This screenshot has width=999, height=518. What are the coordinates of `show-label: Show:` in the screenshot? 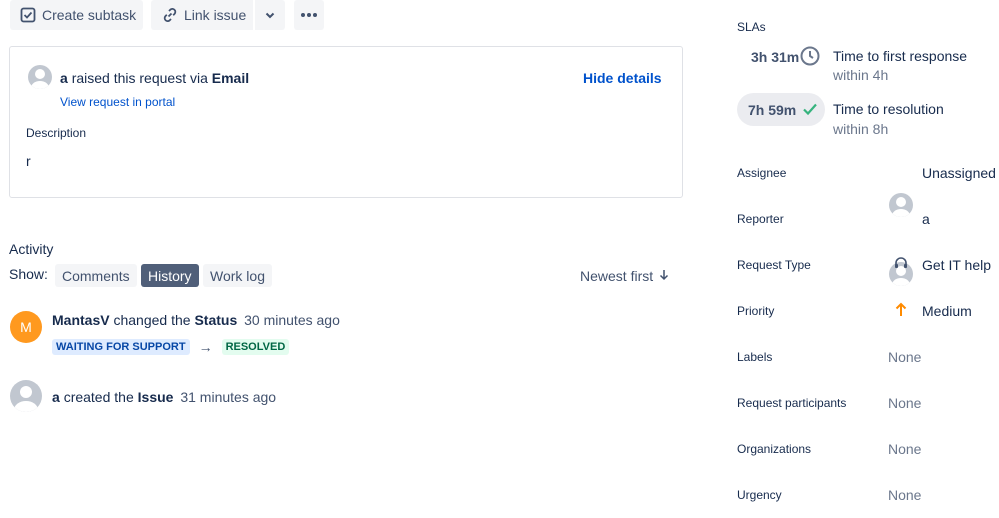 It's located at (28, 274).